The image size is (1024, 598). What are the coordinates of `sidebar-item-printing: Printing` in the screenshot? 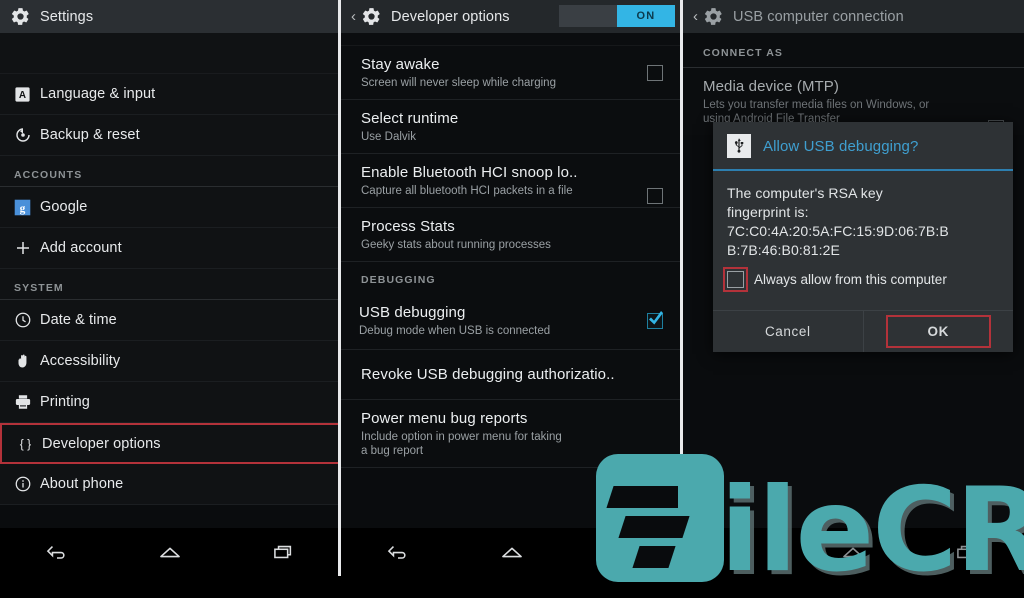 It's located at (170, 402).